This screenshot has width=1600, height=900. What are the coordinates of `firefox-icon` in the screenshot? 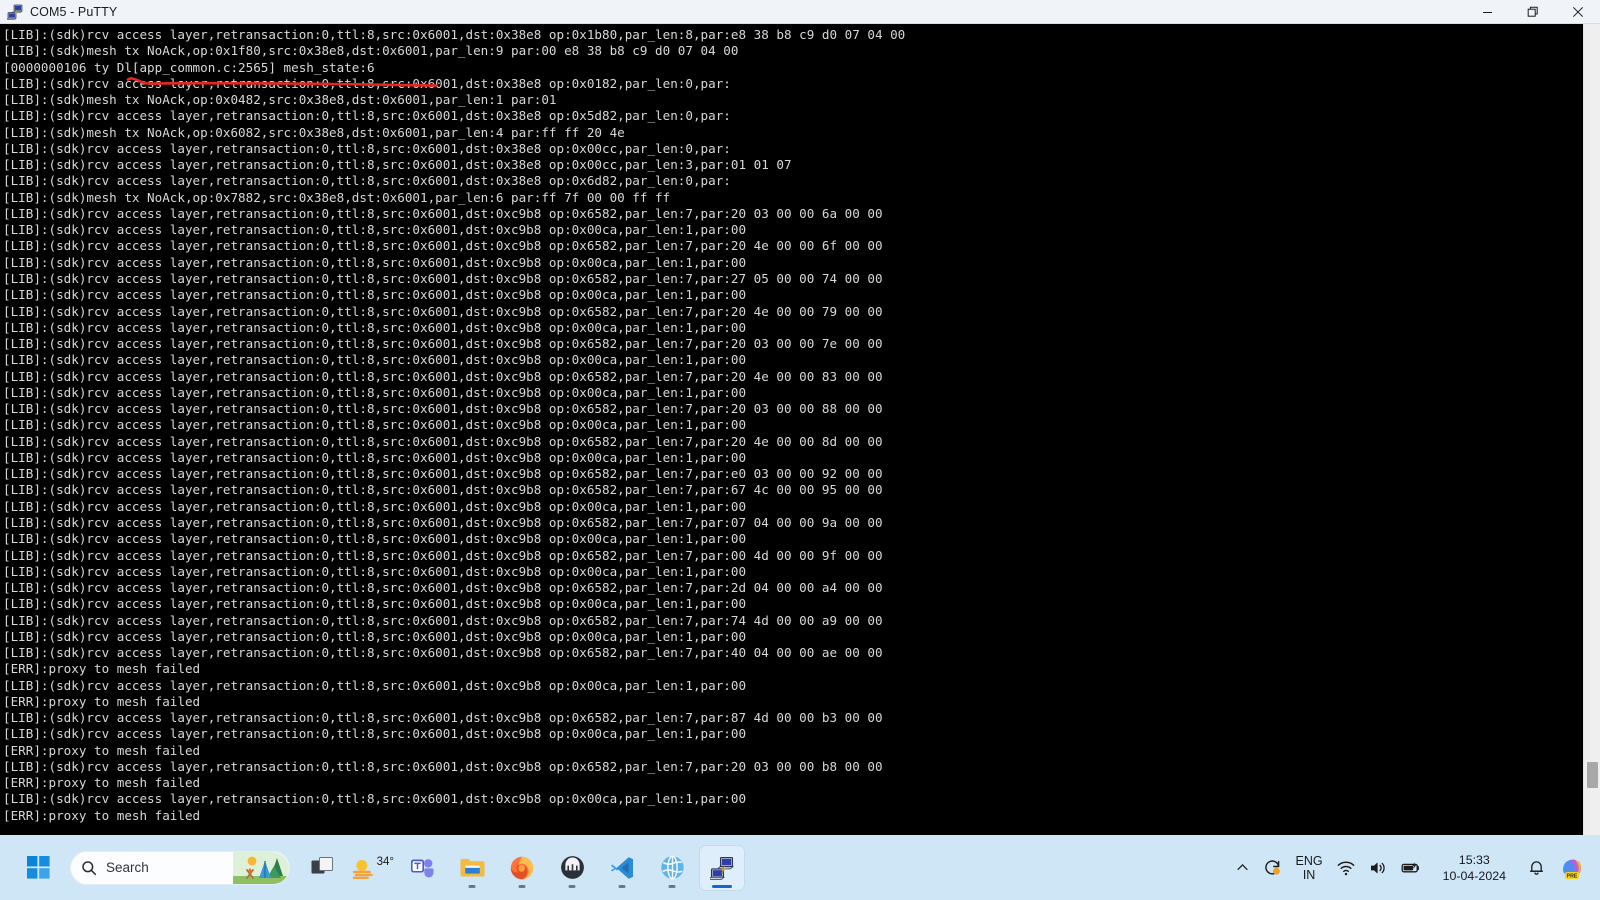 It's located at (522, 867).